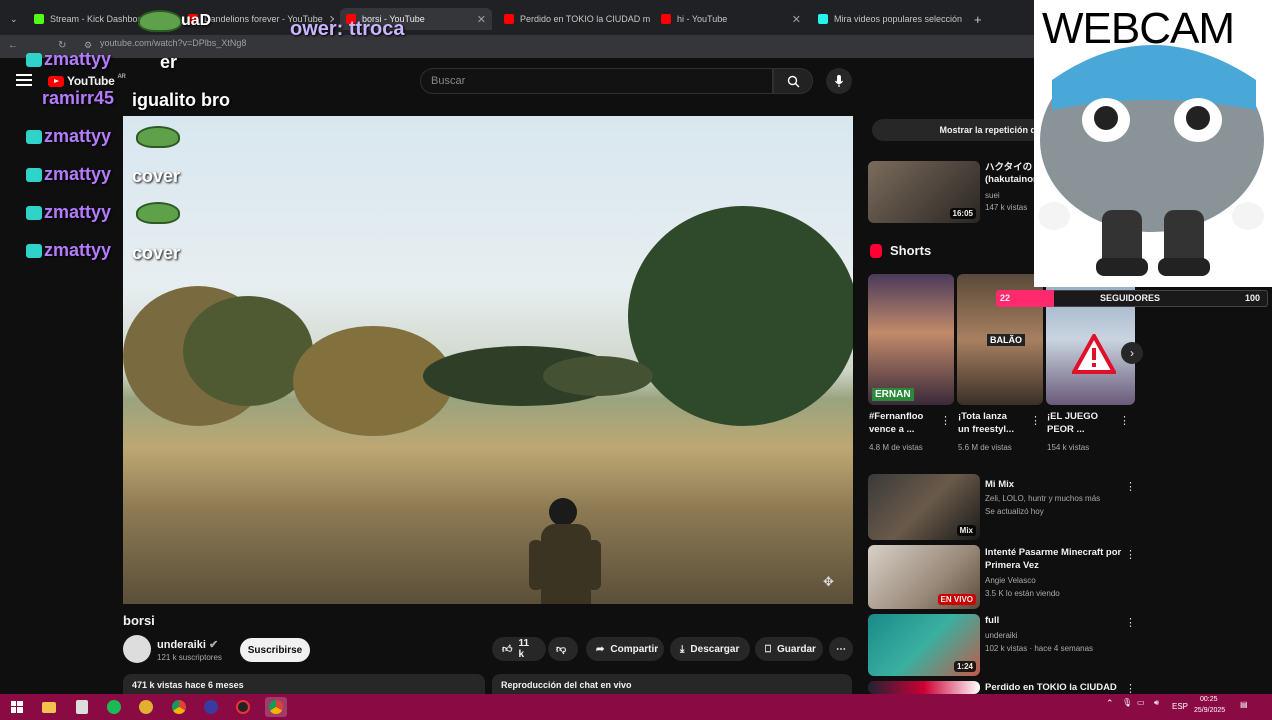 The image size is (1272, 720). What do you see at coordinates (49, 707) in the screenshot?
I see `file-explorer-icon` at bounding box center [49, 707].